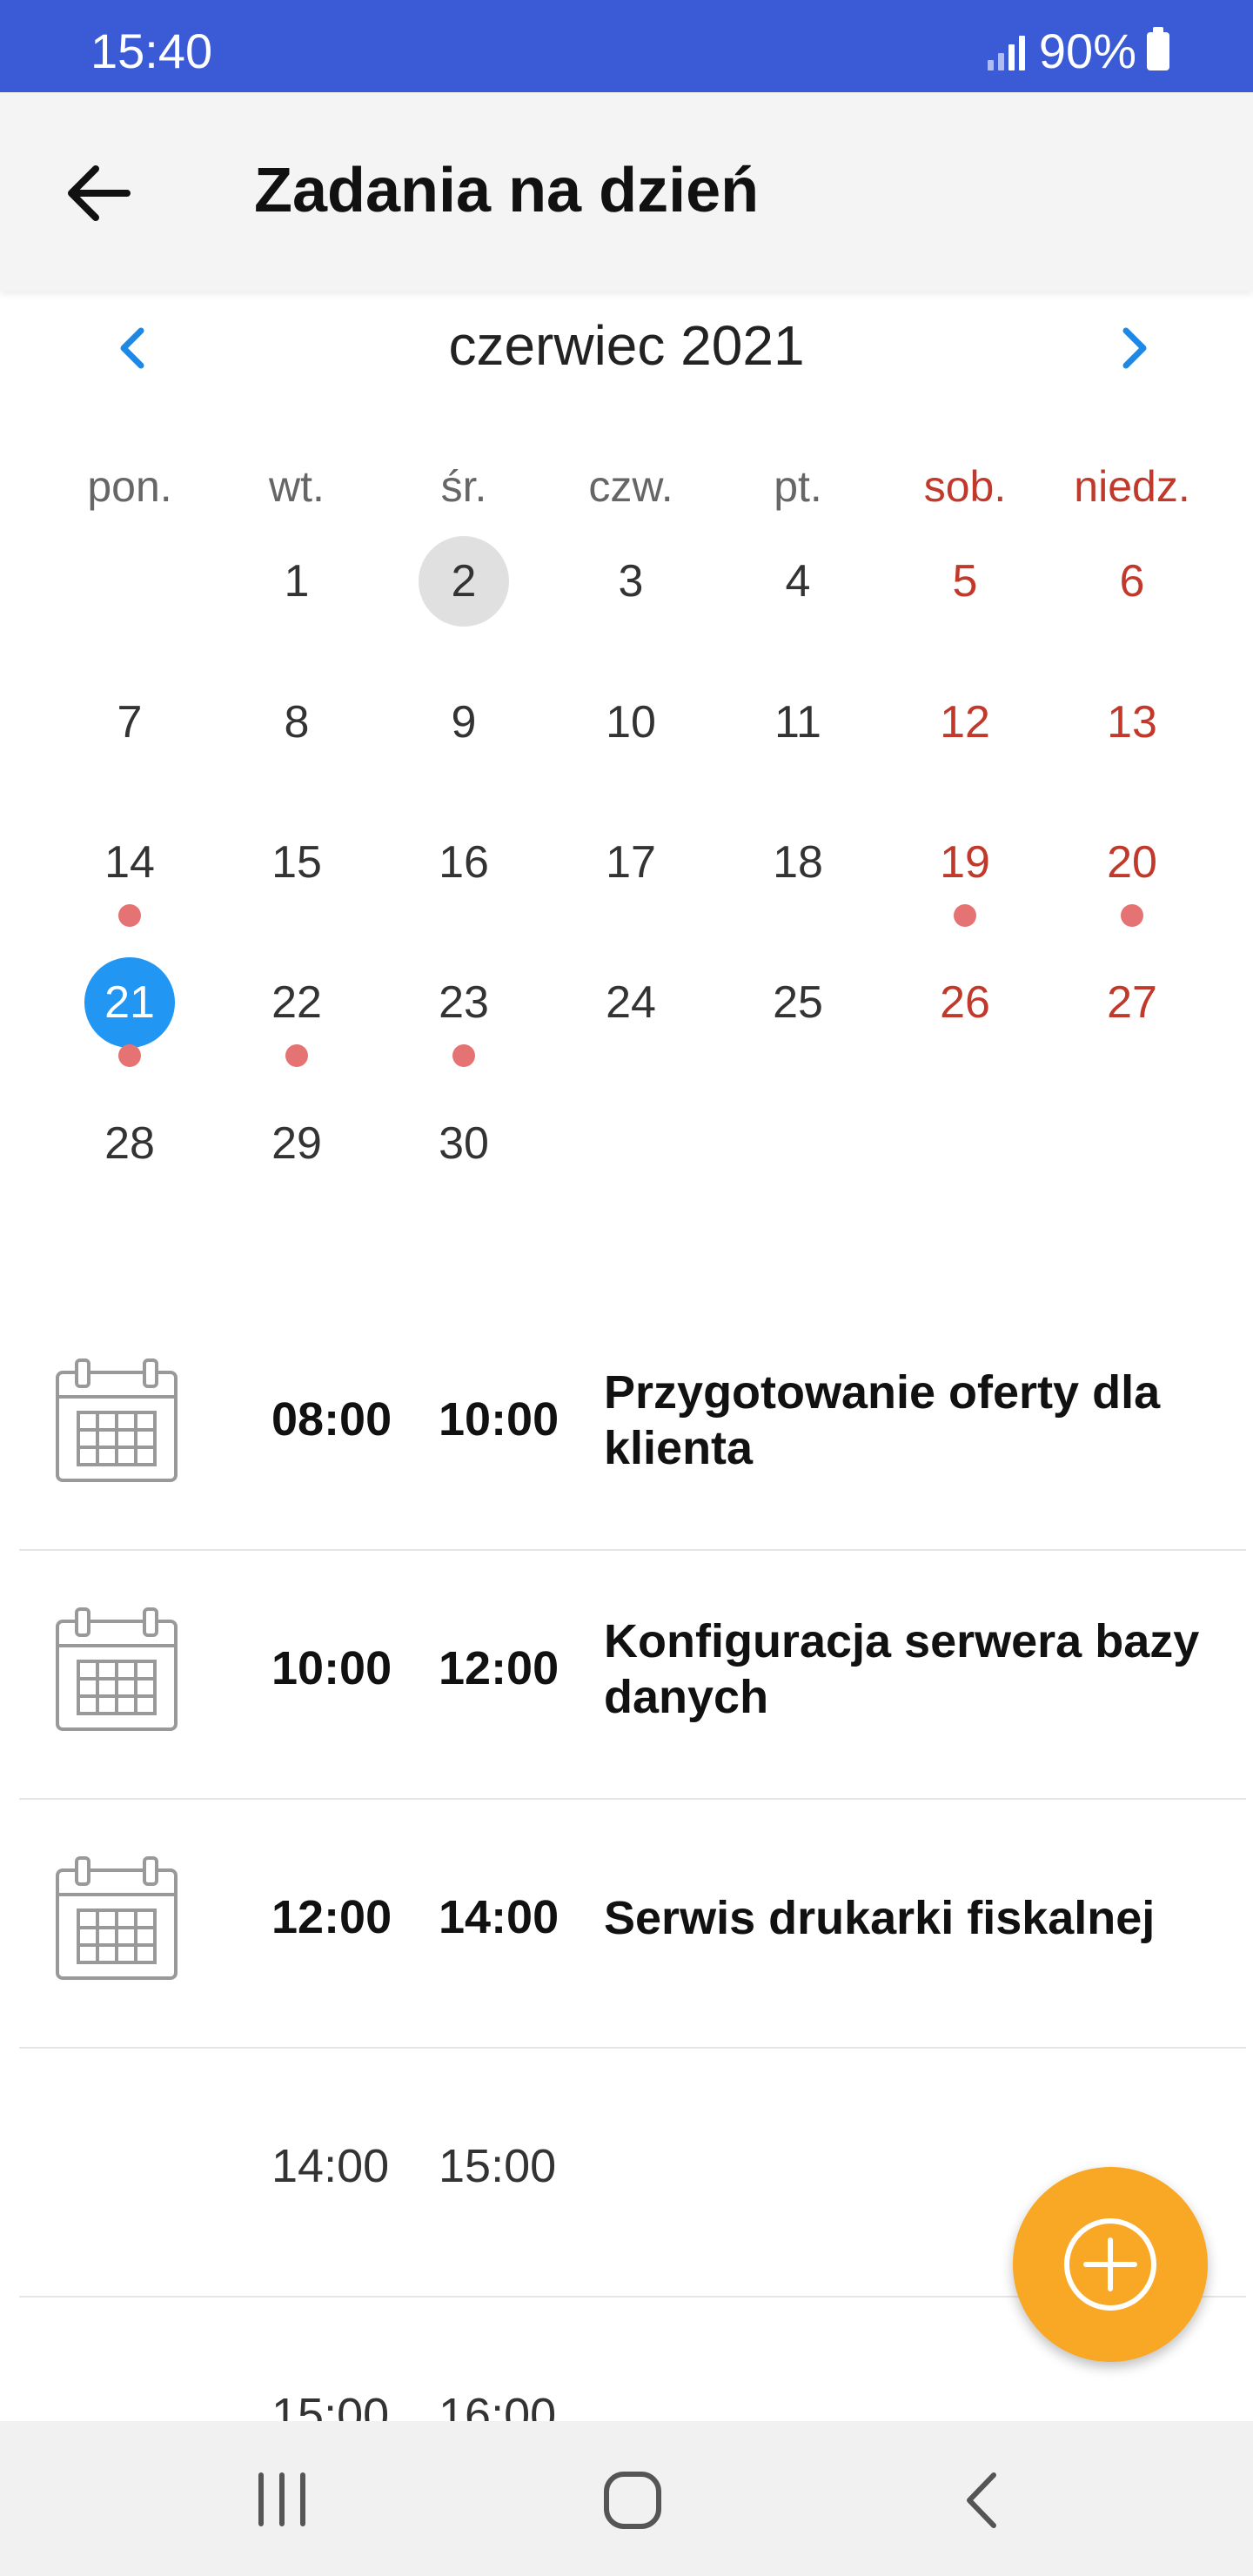 This screenshot has width=1253, height=2576. Describe the element at coordinates (626, 46) in the screenshot. I see `status-bar: 15:40 90%` at that location.